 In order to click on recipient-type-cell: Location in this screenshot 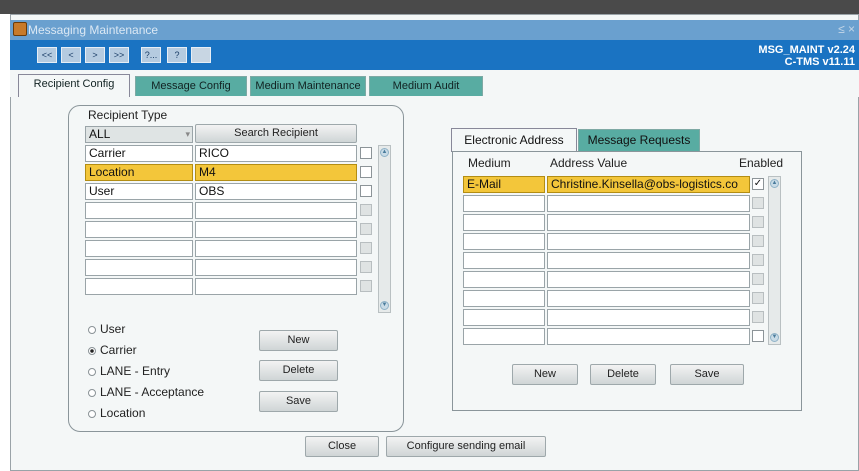, I will do `click(139, 172)`.